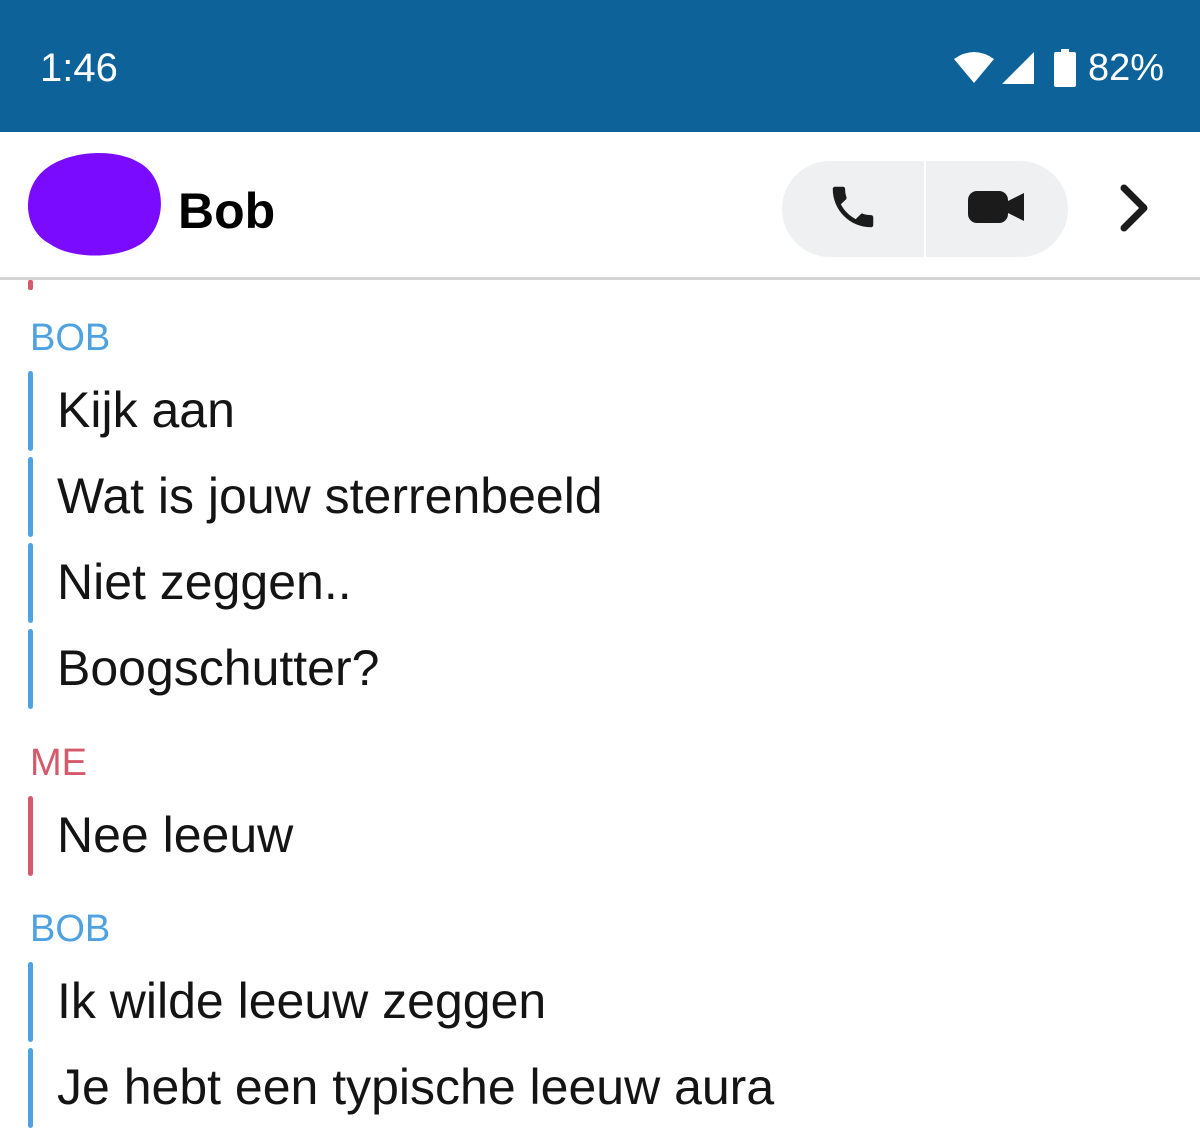 The width and height of the screenshot is (1200, 1130). What do you see at coordinates (226, 211) in the screenshot?
I see `contact-name: Bob` at bounding box center [226, 211].